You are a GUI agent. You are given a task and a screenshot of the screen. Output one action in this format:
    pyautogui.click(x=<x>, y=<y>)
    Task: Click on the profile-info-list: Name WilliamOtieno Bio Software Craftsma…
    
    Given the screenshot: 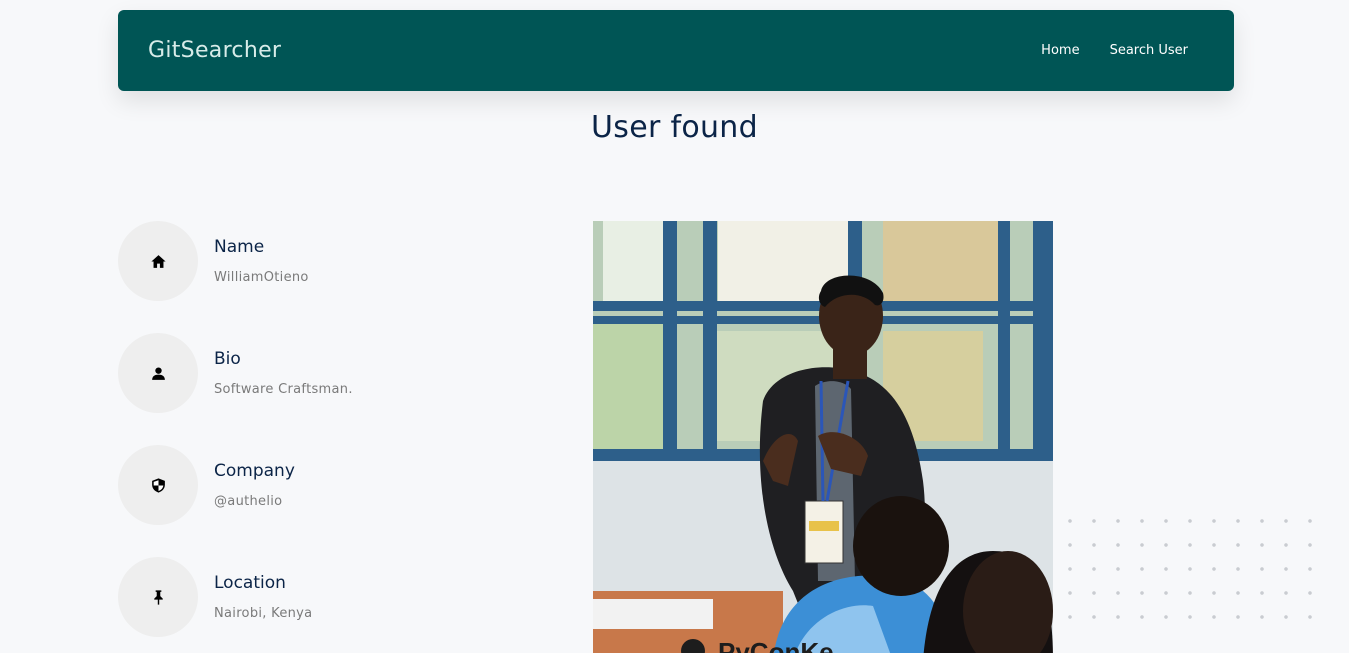 What is the action you would take?
    pyautogui.click(x=235, y=437)
    